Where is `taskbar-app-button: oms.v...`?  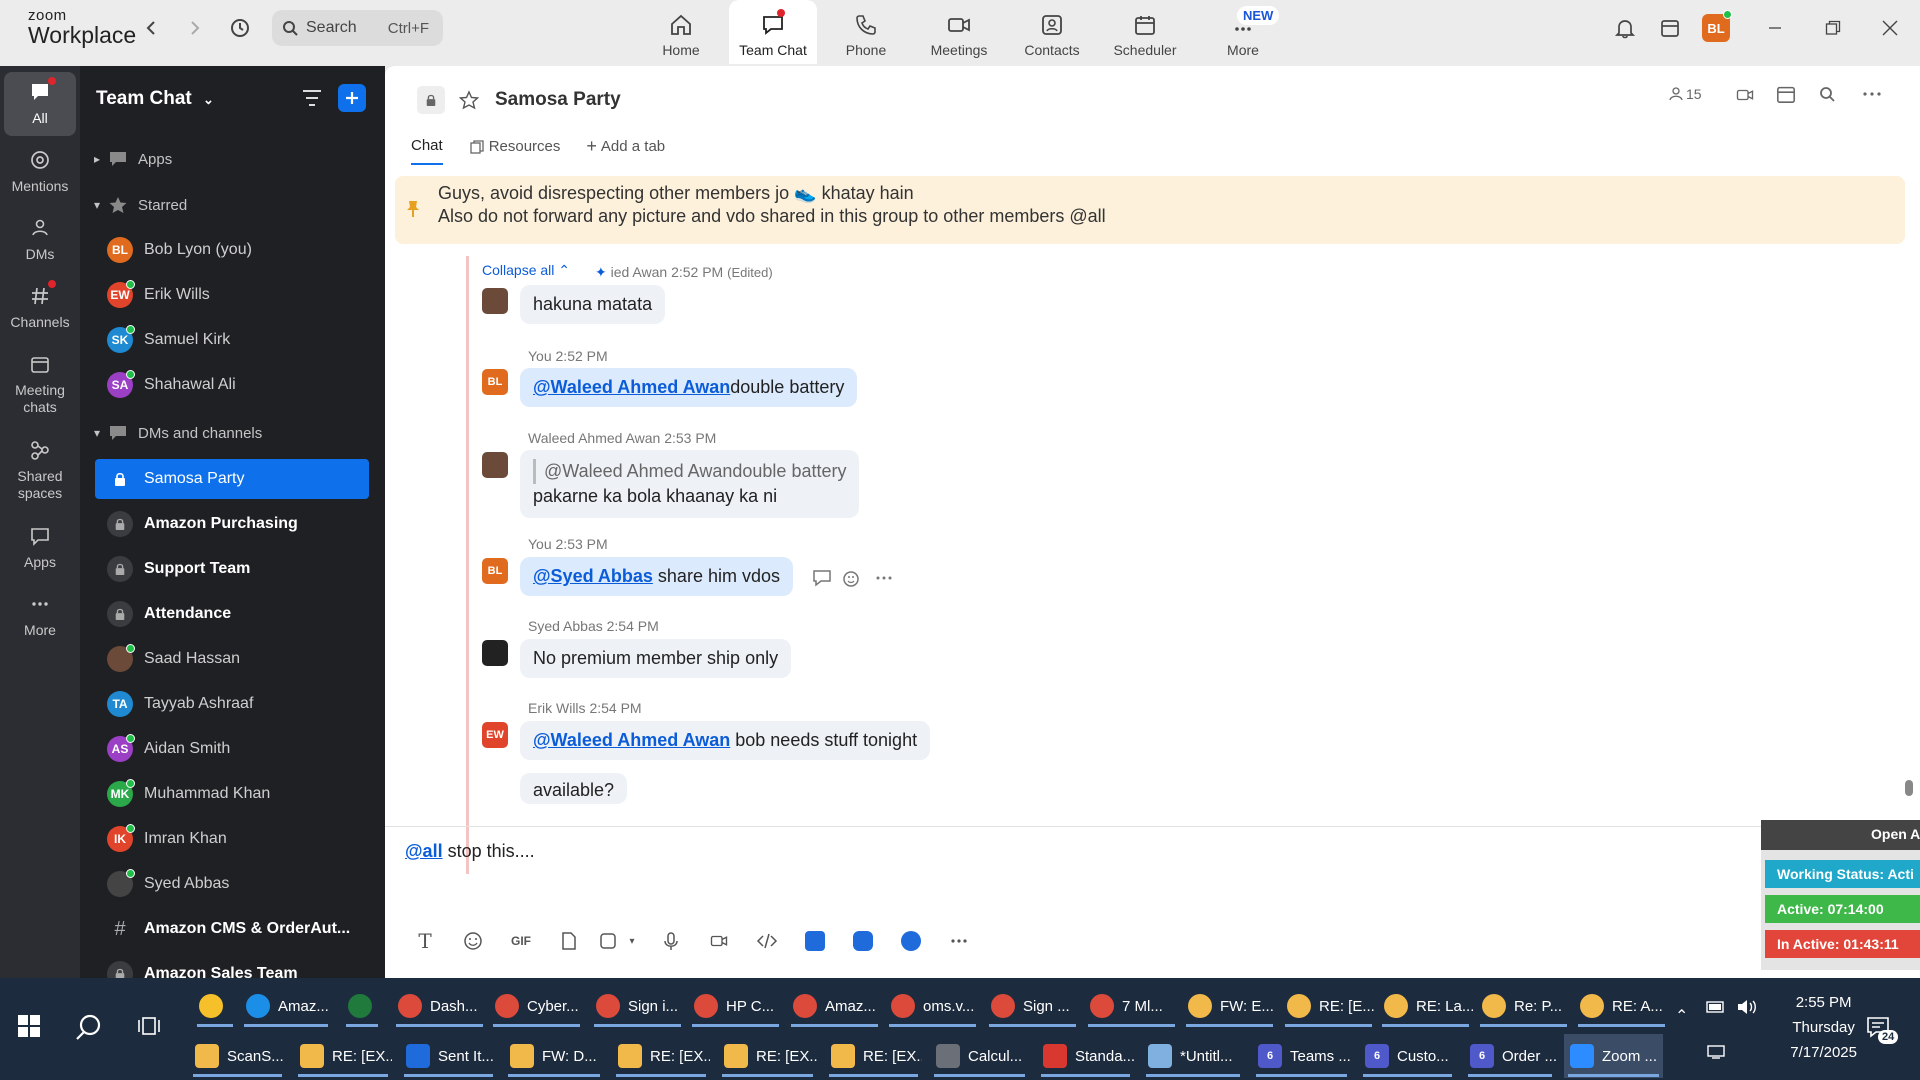
taskbar-app-button: oms.v... is located at coordinates (932, 1006).